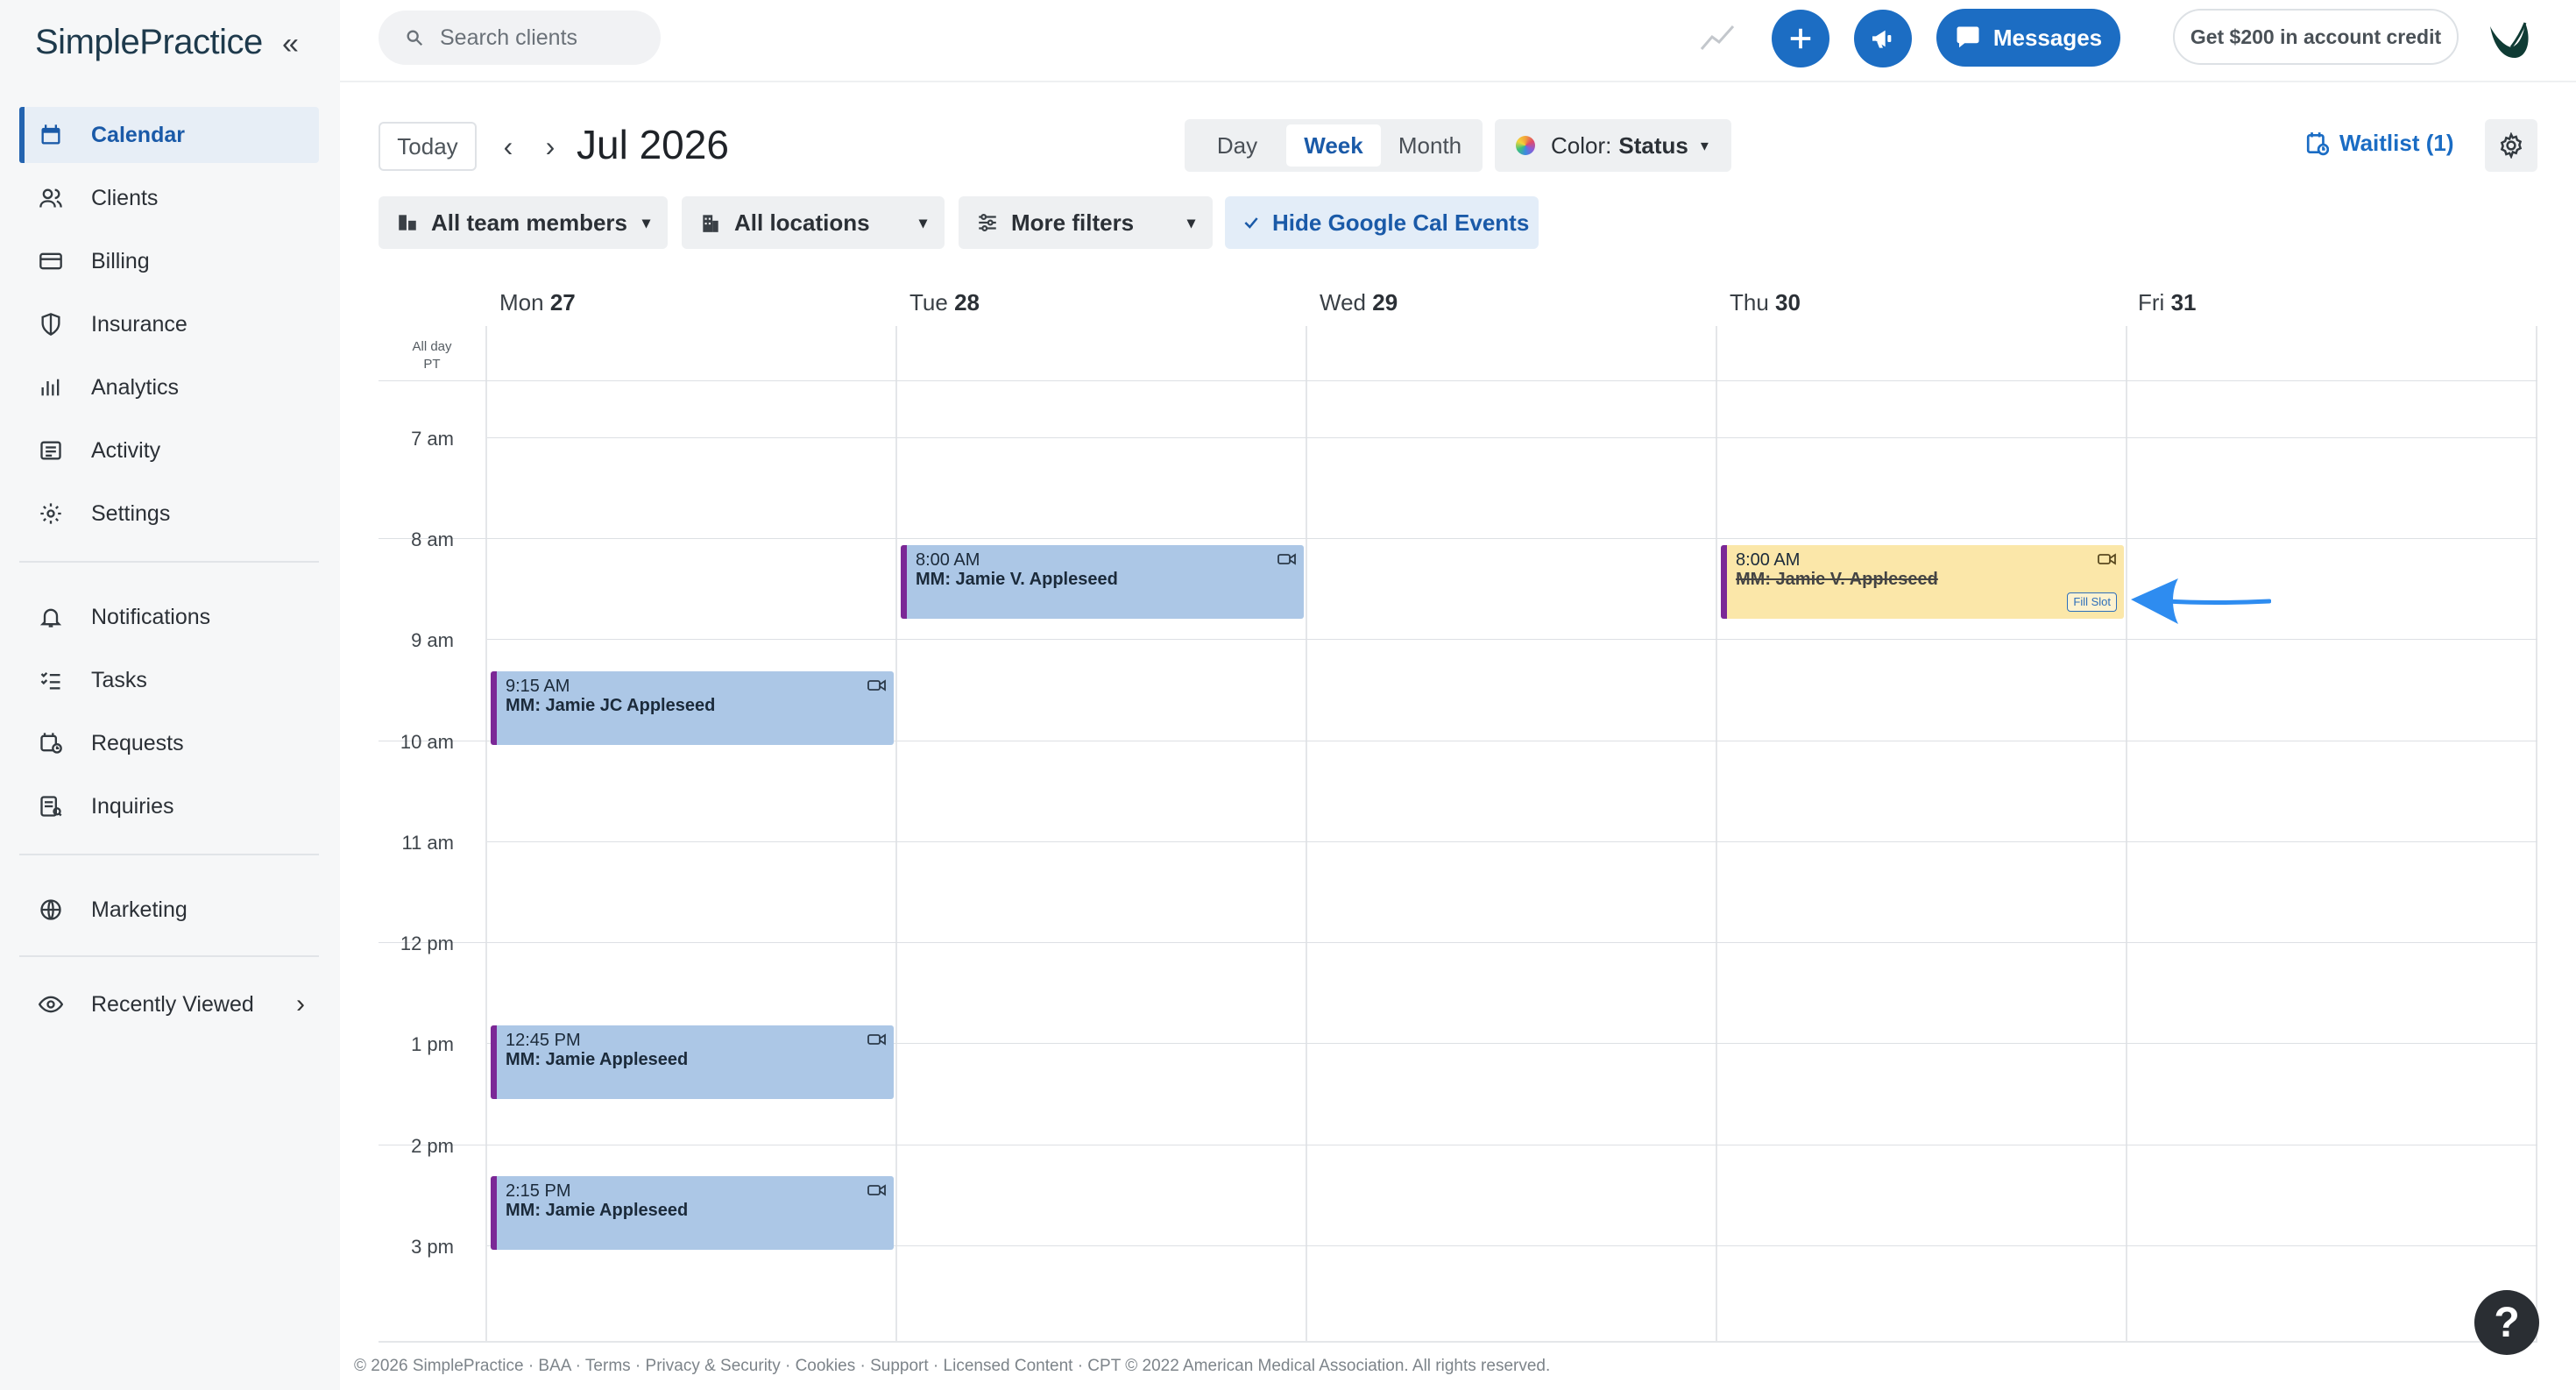  I want to click on appointment-card: 9:15 AM MM: Jamie JC Appleseed, so click(692, 708).